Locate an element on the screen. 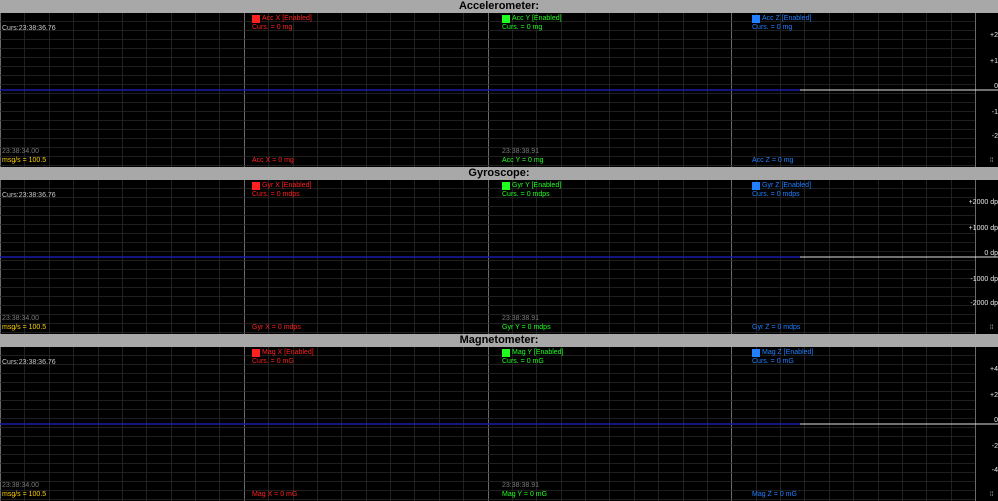 Image resolution: width=998 pixels, height=501 pixels. y-axis-tick-label: +1 is located at coordinates (994, 61).